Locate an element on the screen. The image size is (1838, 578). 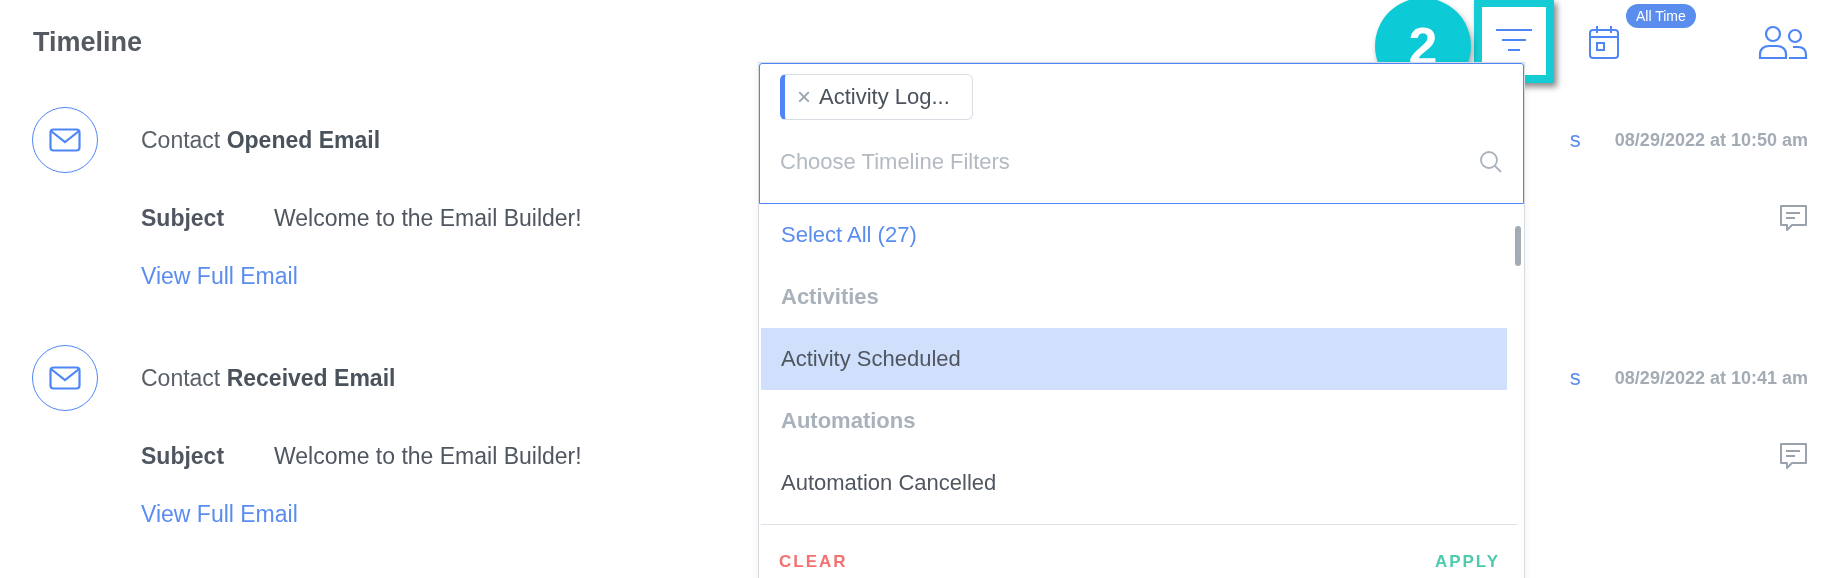
date-range-badge: All Time is located at coordinates (1661, 16).